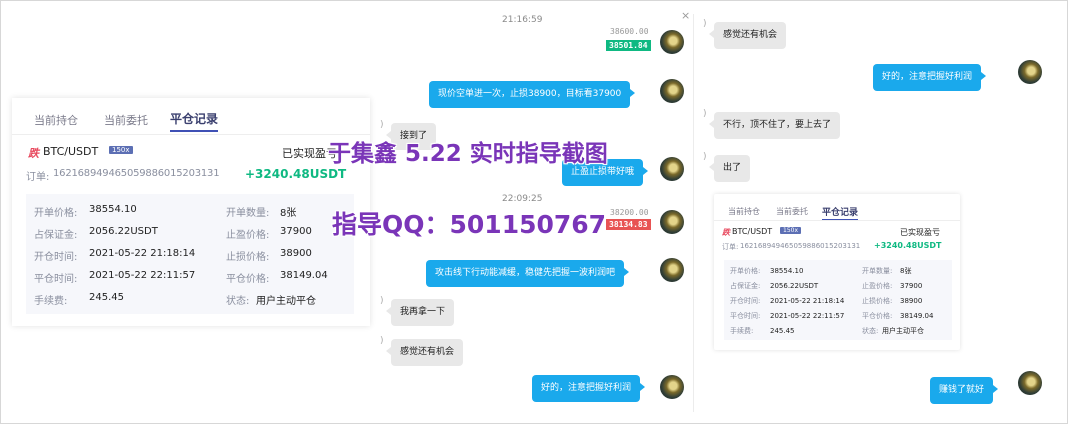  I want to click on sent-message: 攻击线下行动能减缓，稳健先把握一波利润吧, so click(528, 273).